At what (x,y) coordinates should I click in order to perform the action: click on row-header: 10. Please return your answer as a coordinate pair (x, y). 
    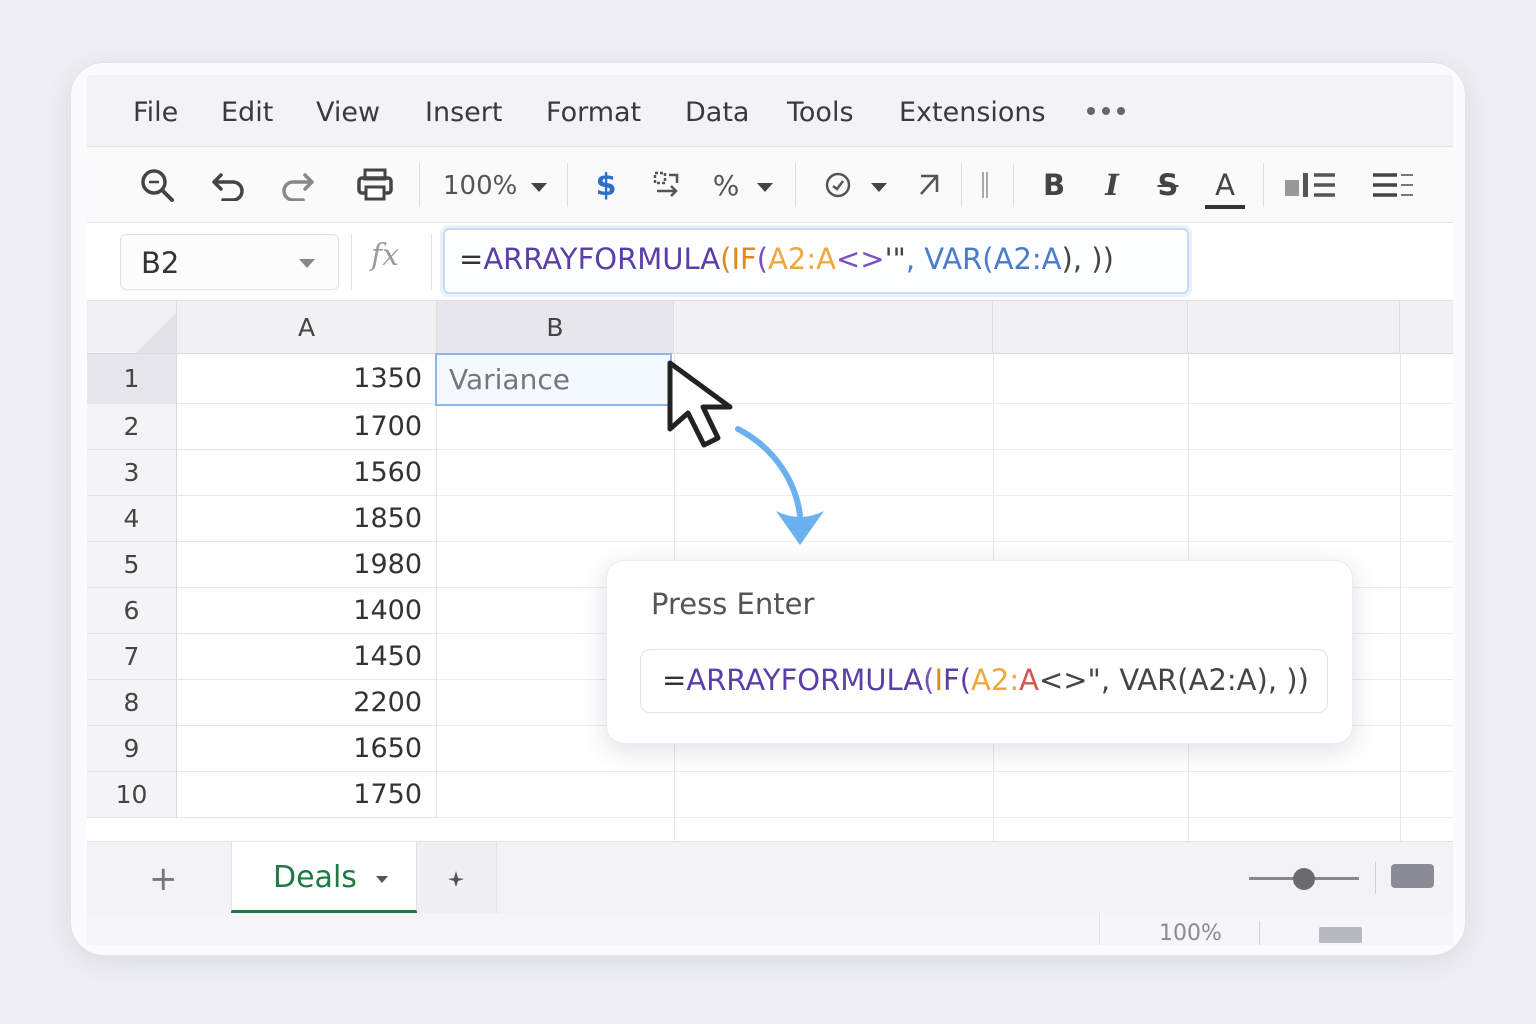
    Looking at the image, I should click on (132, 795).